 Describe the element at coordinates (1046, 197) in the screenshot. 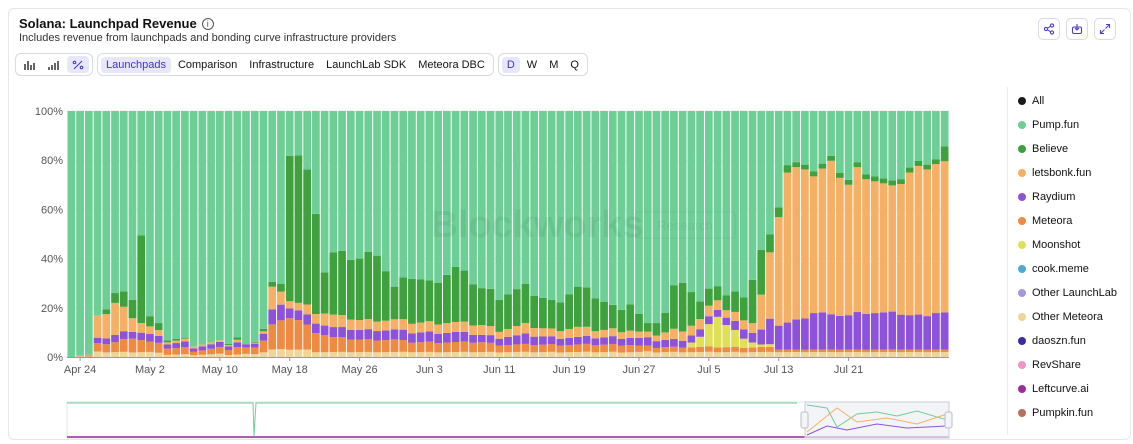

I see `legend-item-raydium: Raydium` at that location.